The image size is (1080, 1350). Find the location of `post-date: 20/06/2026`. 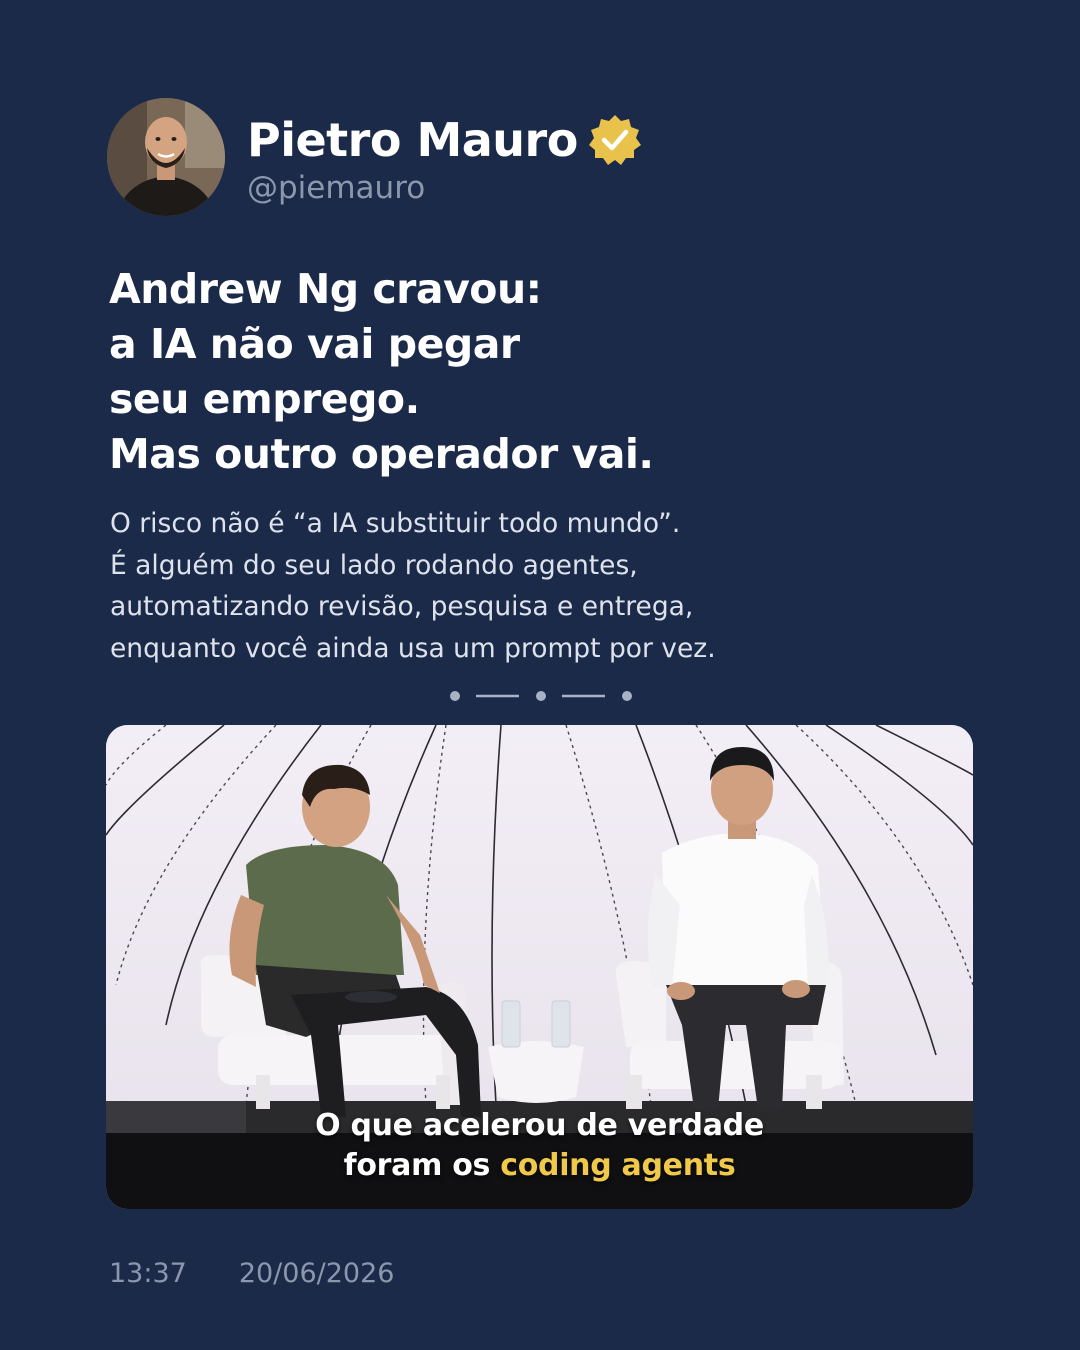

post-date: 20/06/2026 is located at coordinates (317, 1273).